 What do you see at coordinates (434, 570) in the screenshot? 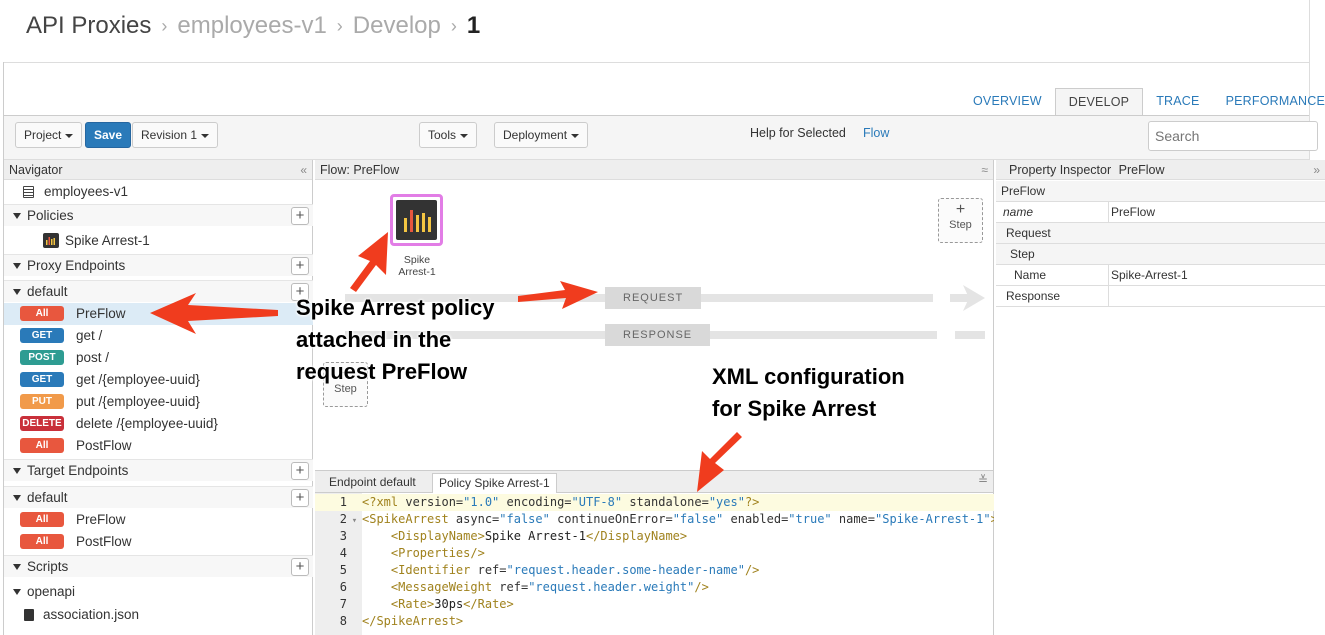
I see `code-token: <Identifier` at bounding box center [434, 570].